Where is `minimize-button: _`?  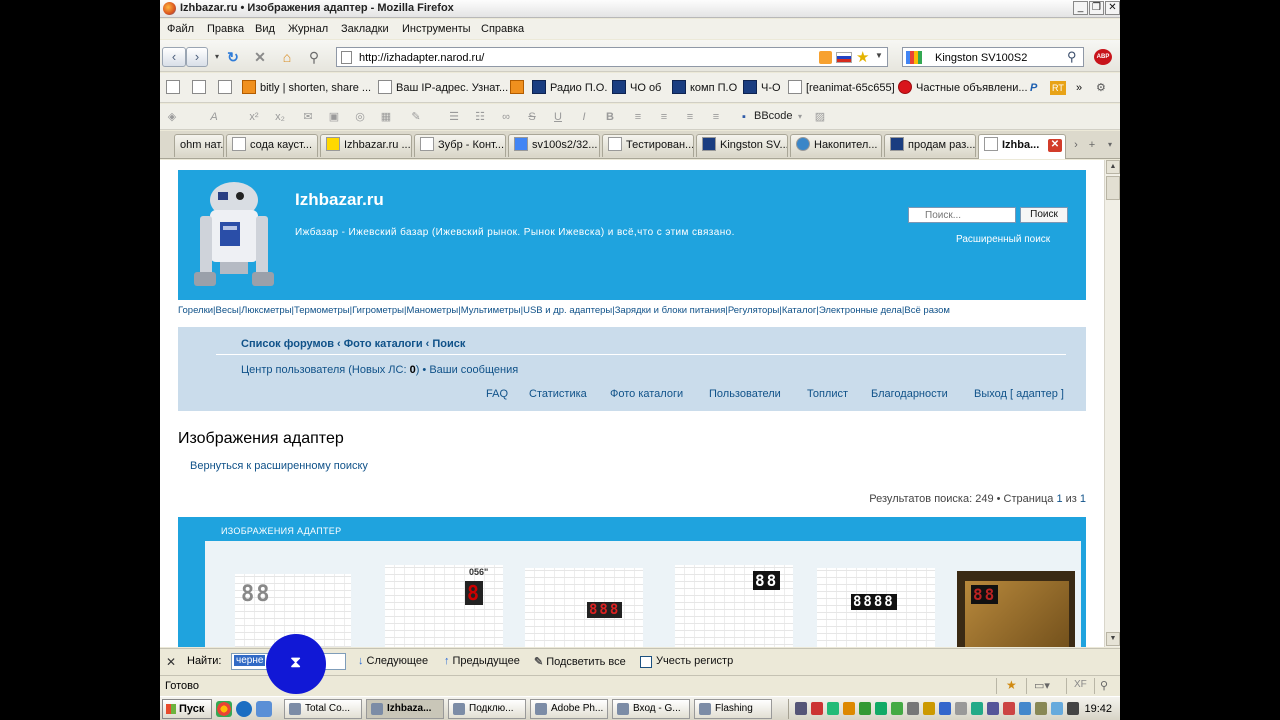
minimize-button: _ is located at coordinates (1080, 8).